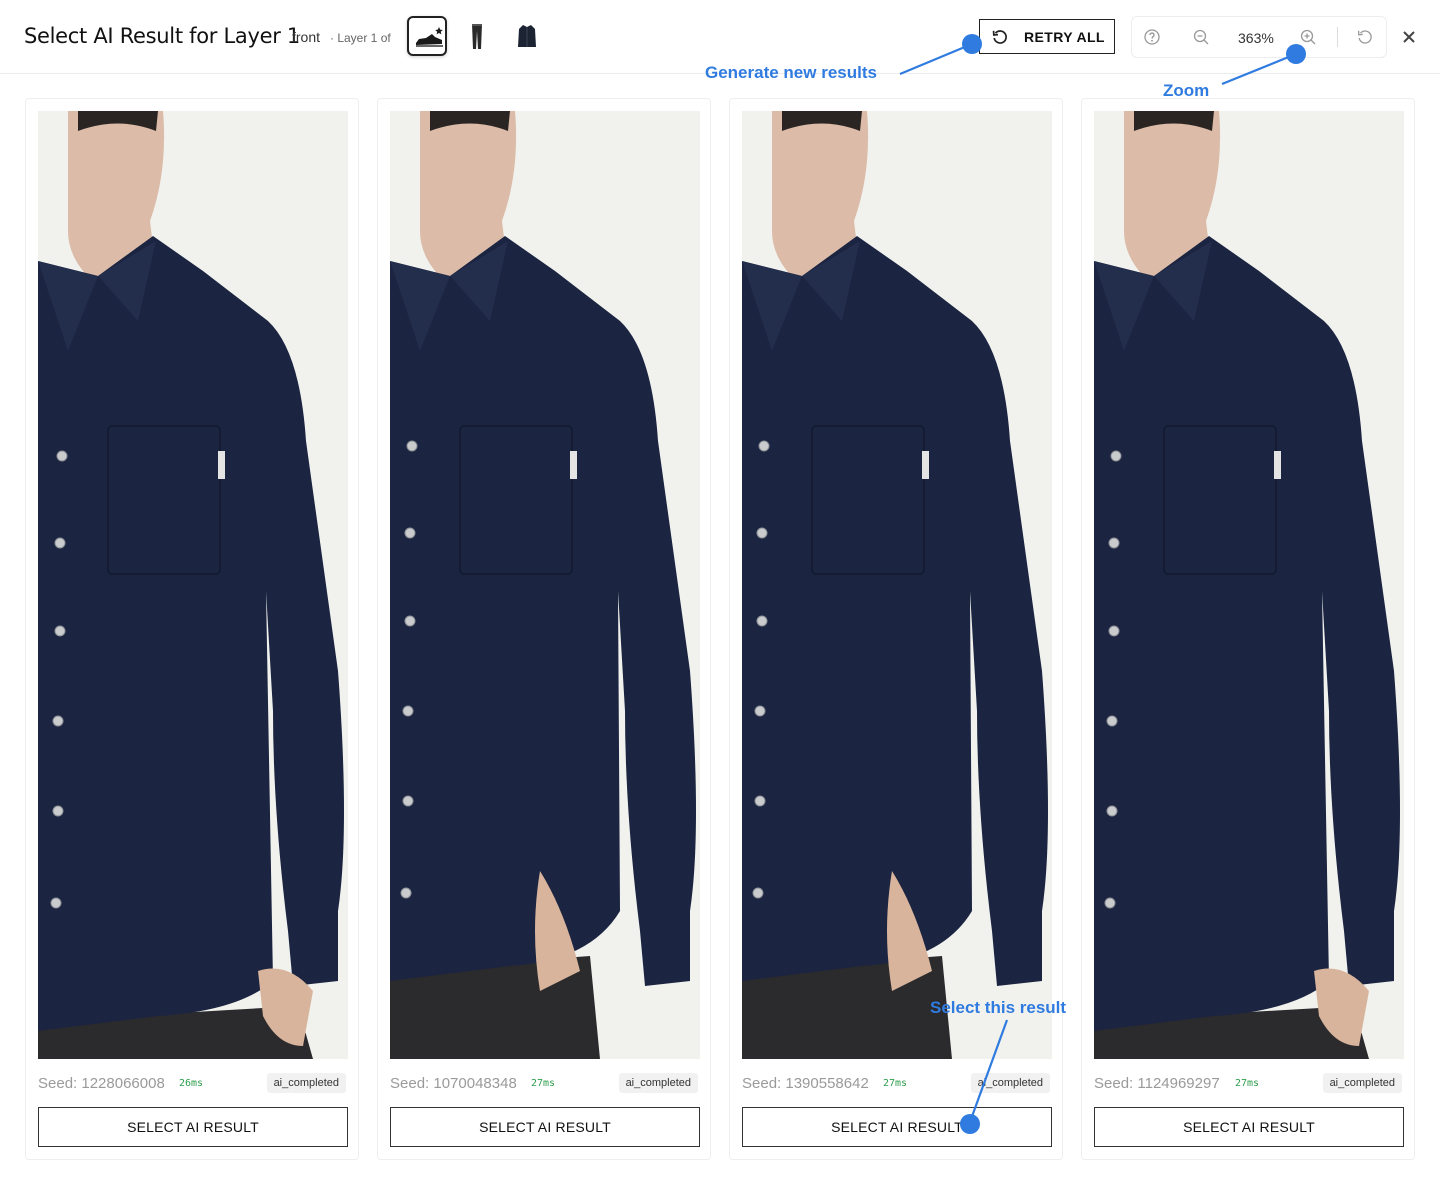  I want to click on seed-label: Seed: 1124969297, so click(1157, 1083).